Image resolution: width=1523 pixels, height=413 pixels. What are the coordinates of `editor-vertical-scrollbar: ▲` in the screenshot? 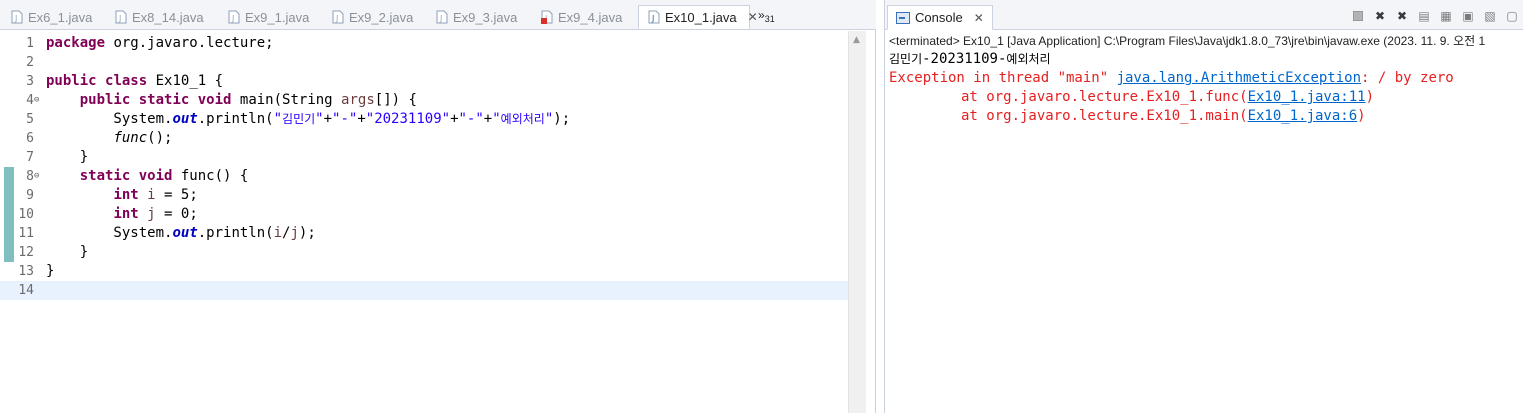 It's located at (857, 222).